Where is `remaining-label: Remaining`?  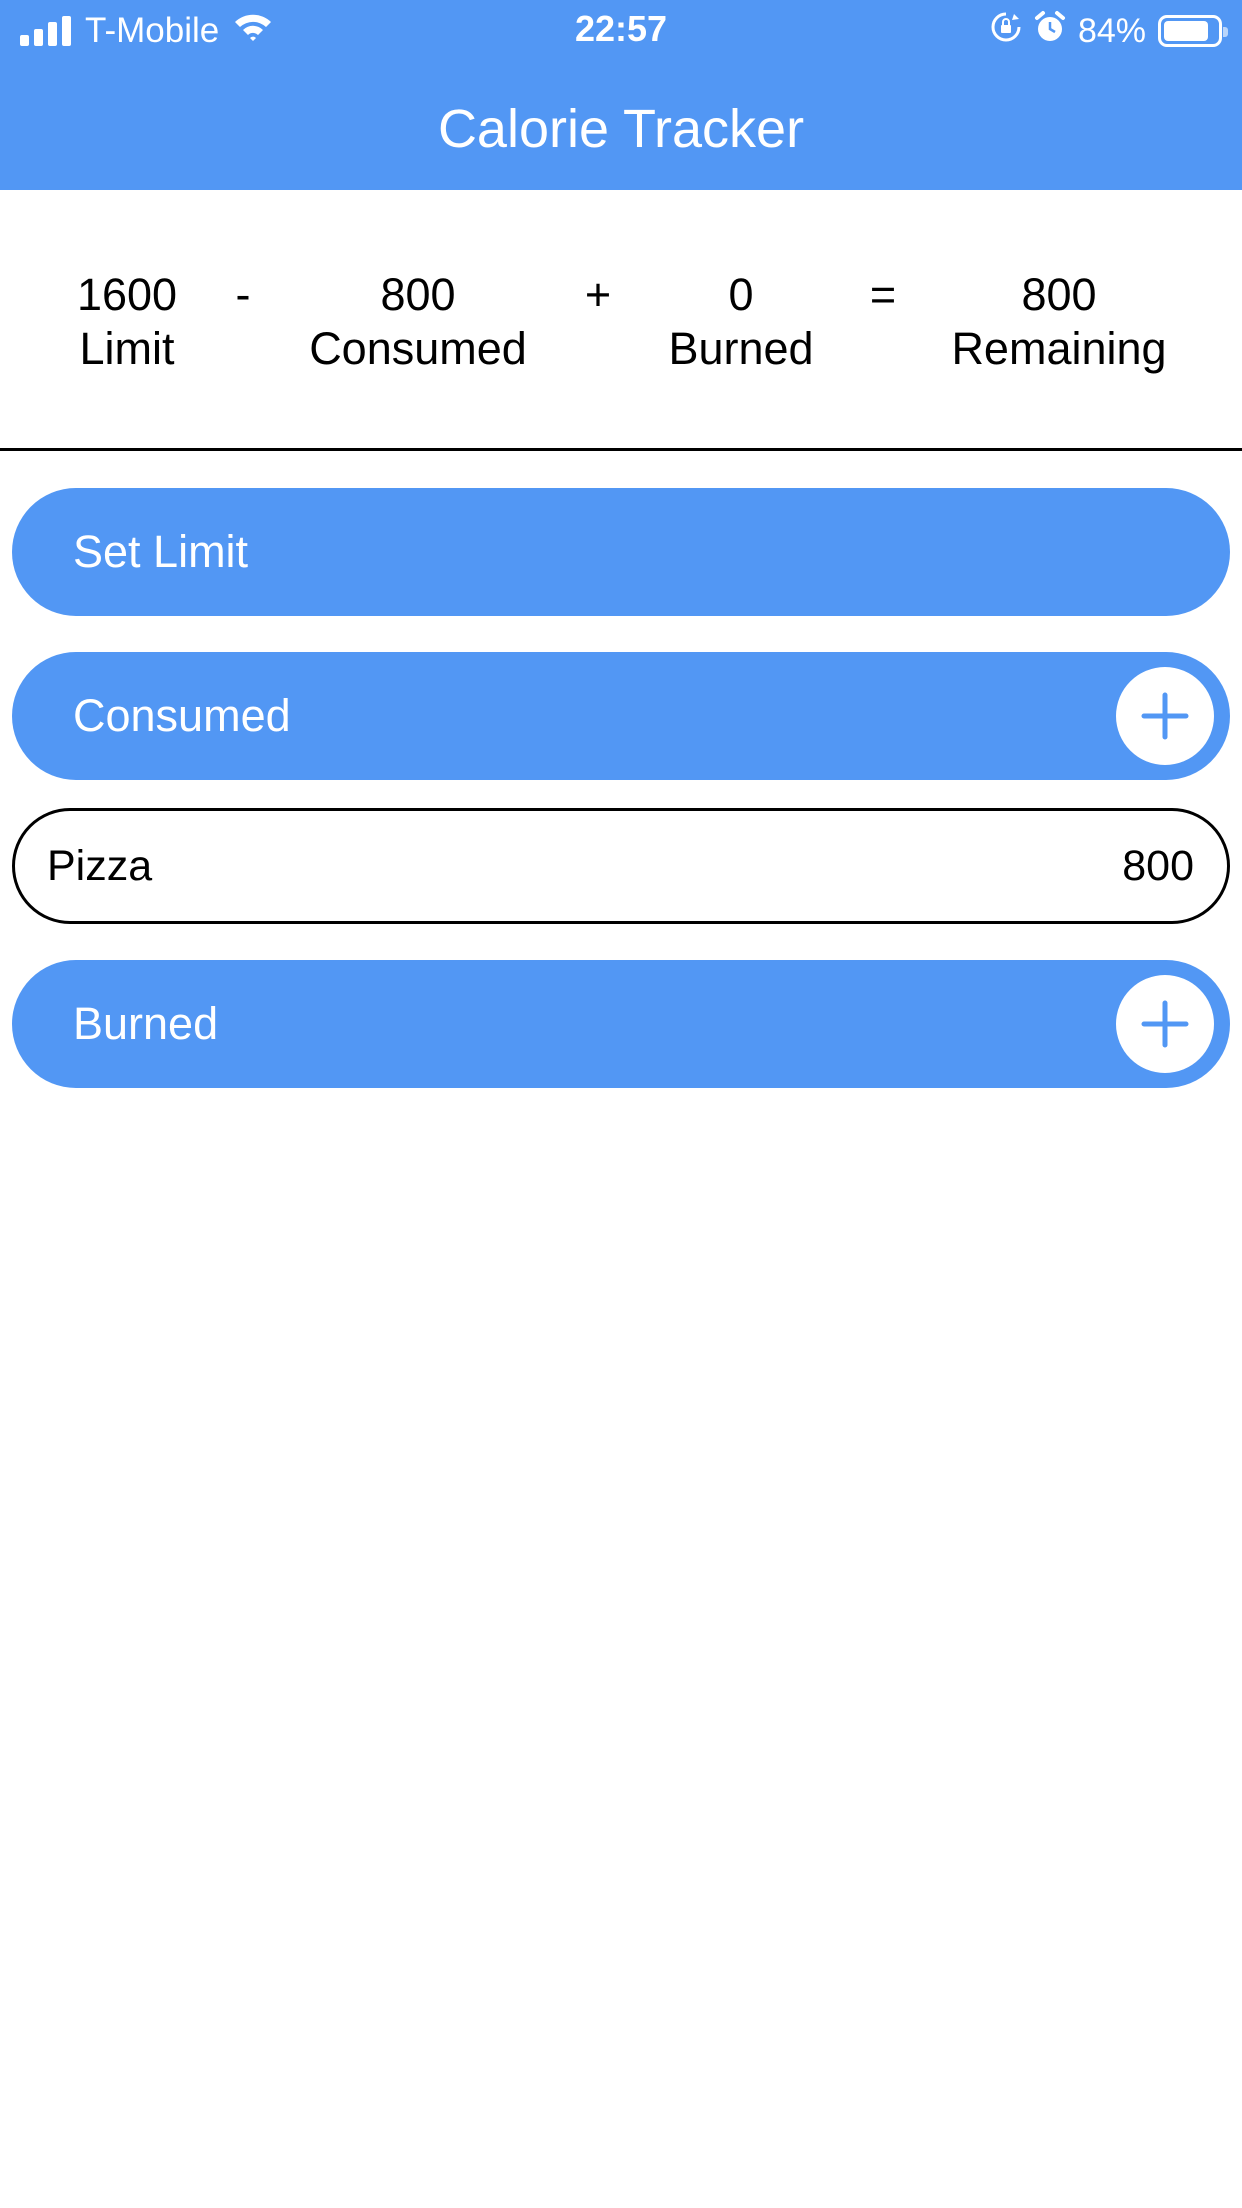
remaining-label: Remaining is located at coordinates (1059, 348).